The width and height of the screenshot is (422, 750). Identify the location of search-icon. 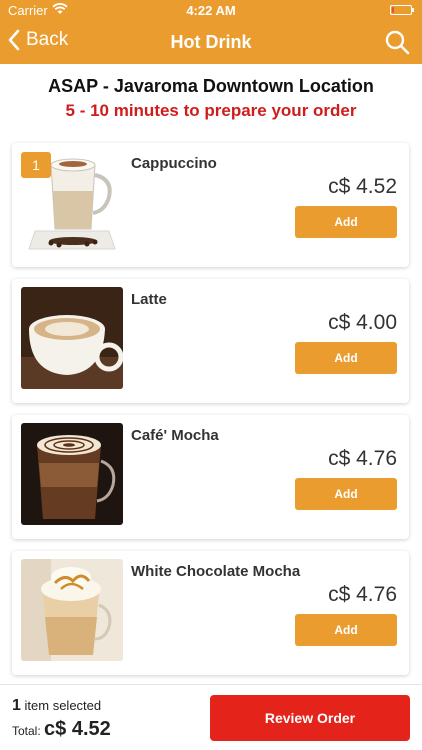
(397, 42).